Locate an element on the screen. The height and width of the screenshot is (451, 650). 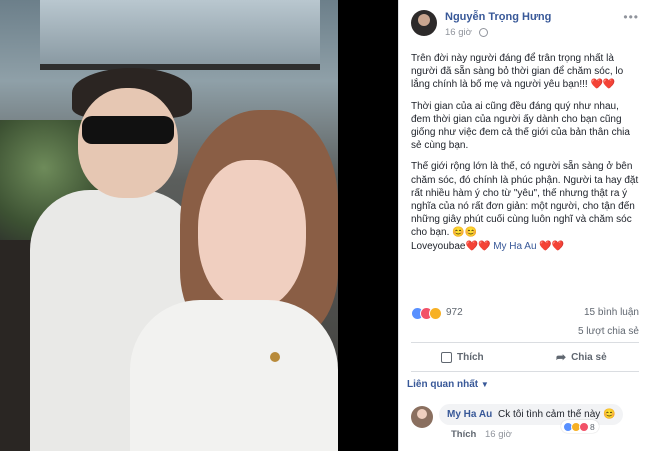
comment-count-link: 15 bình luận is located at coordinates (611, 312).